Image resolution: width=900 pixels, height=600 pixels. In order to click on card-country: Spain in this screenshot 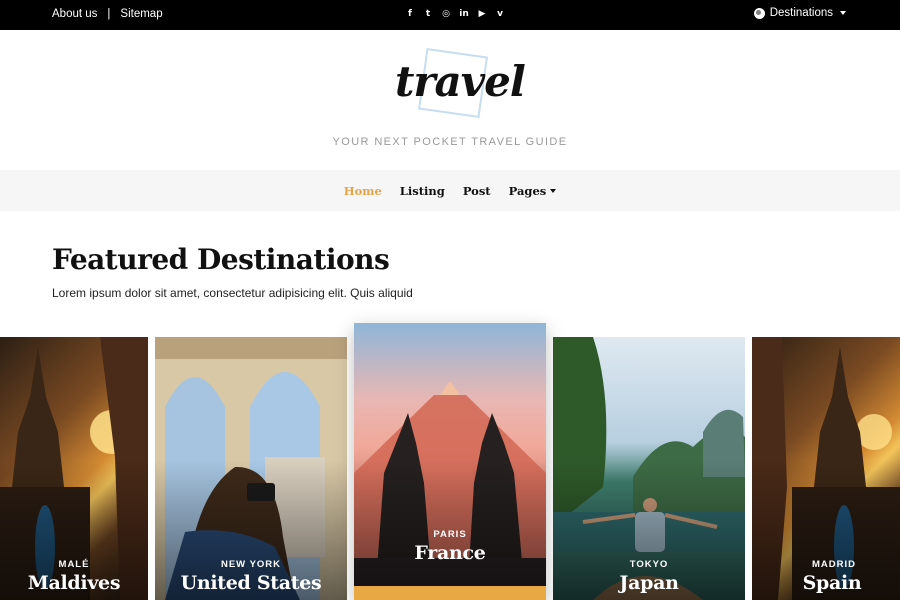, I will do `click(832, 583)`.